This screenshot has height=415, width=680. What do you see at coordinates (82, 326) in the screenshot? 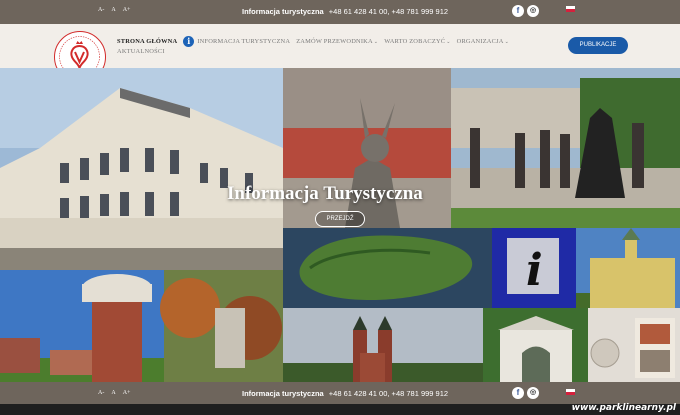
I see `photo-water-tower` at bounding box center [82, 326].